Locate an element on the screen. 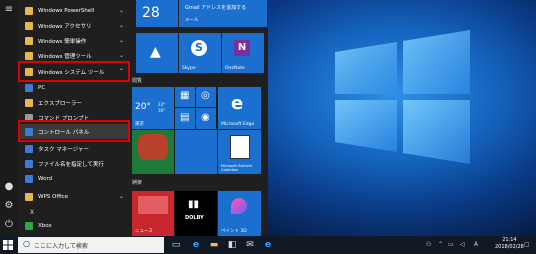  tile-weather: 20° 23° 16° 東京 is located at coordinates (153, 108).